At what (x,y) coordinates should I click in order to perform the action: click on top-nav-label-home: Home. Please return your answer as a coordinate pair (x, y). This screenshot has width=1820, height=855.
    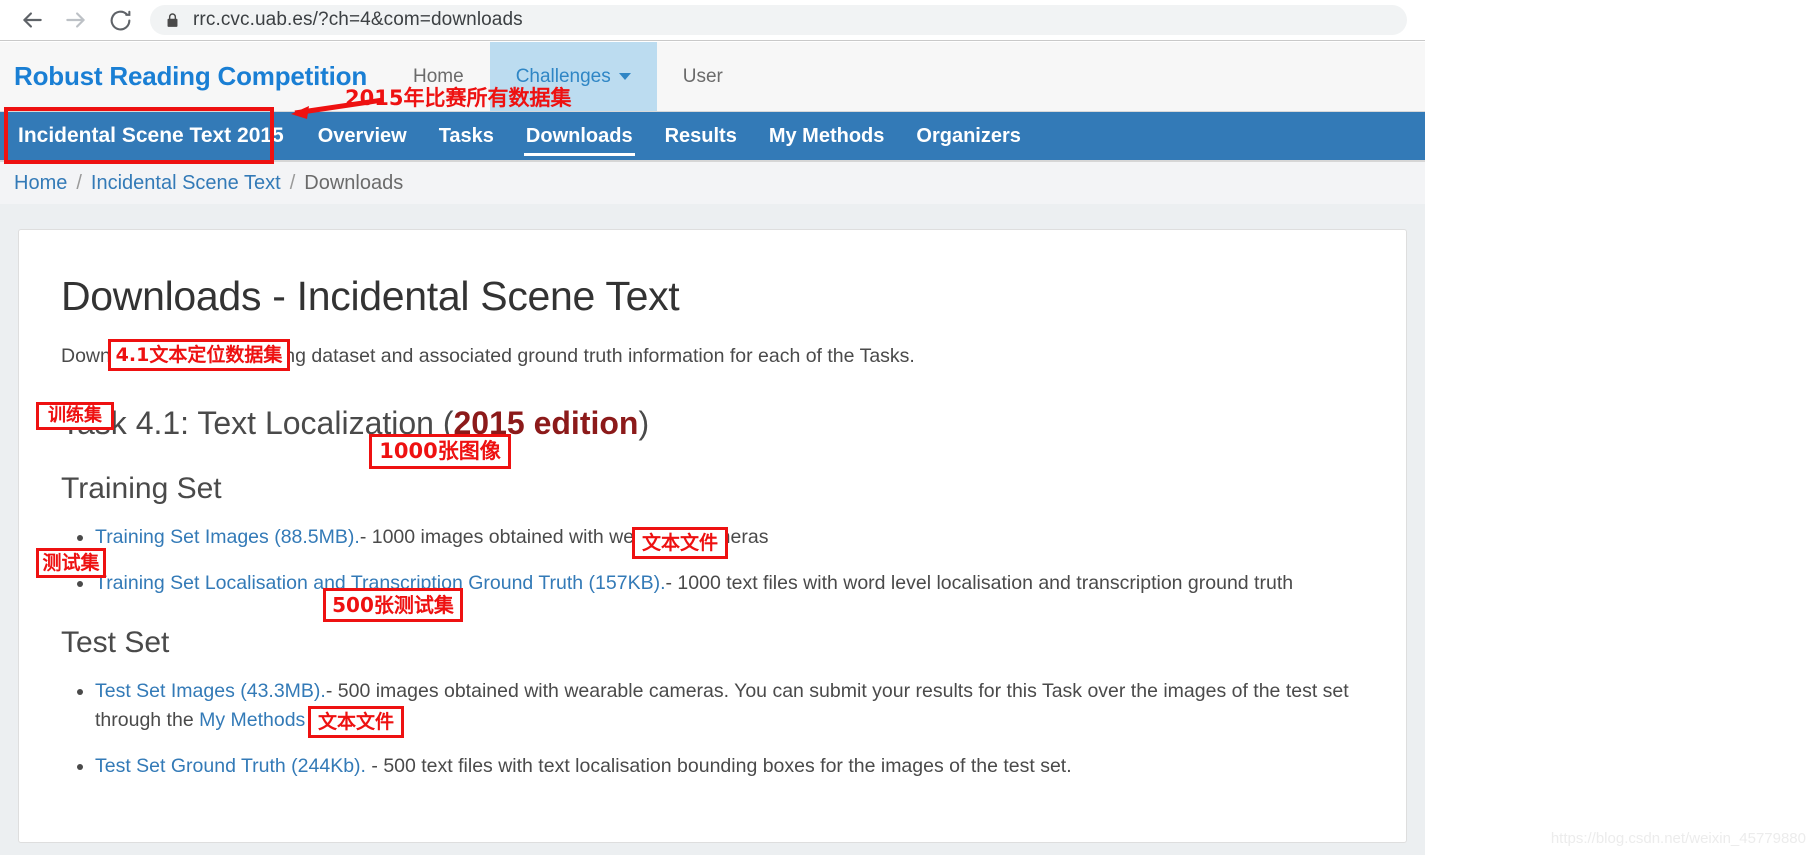
    Looking at the image, I should click on (438, 76).